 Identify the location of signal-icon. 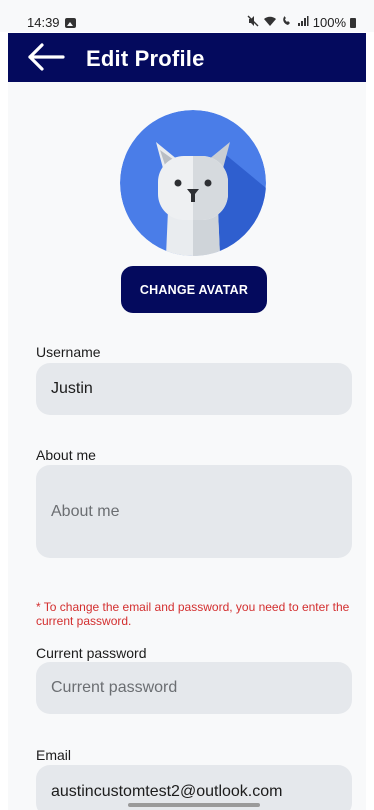
(303, 22).